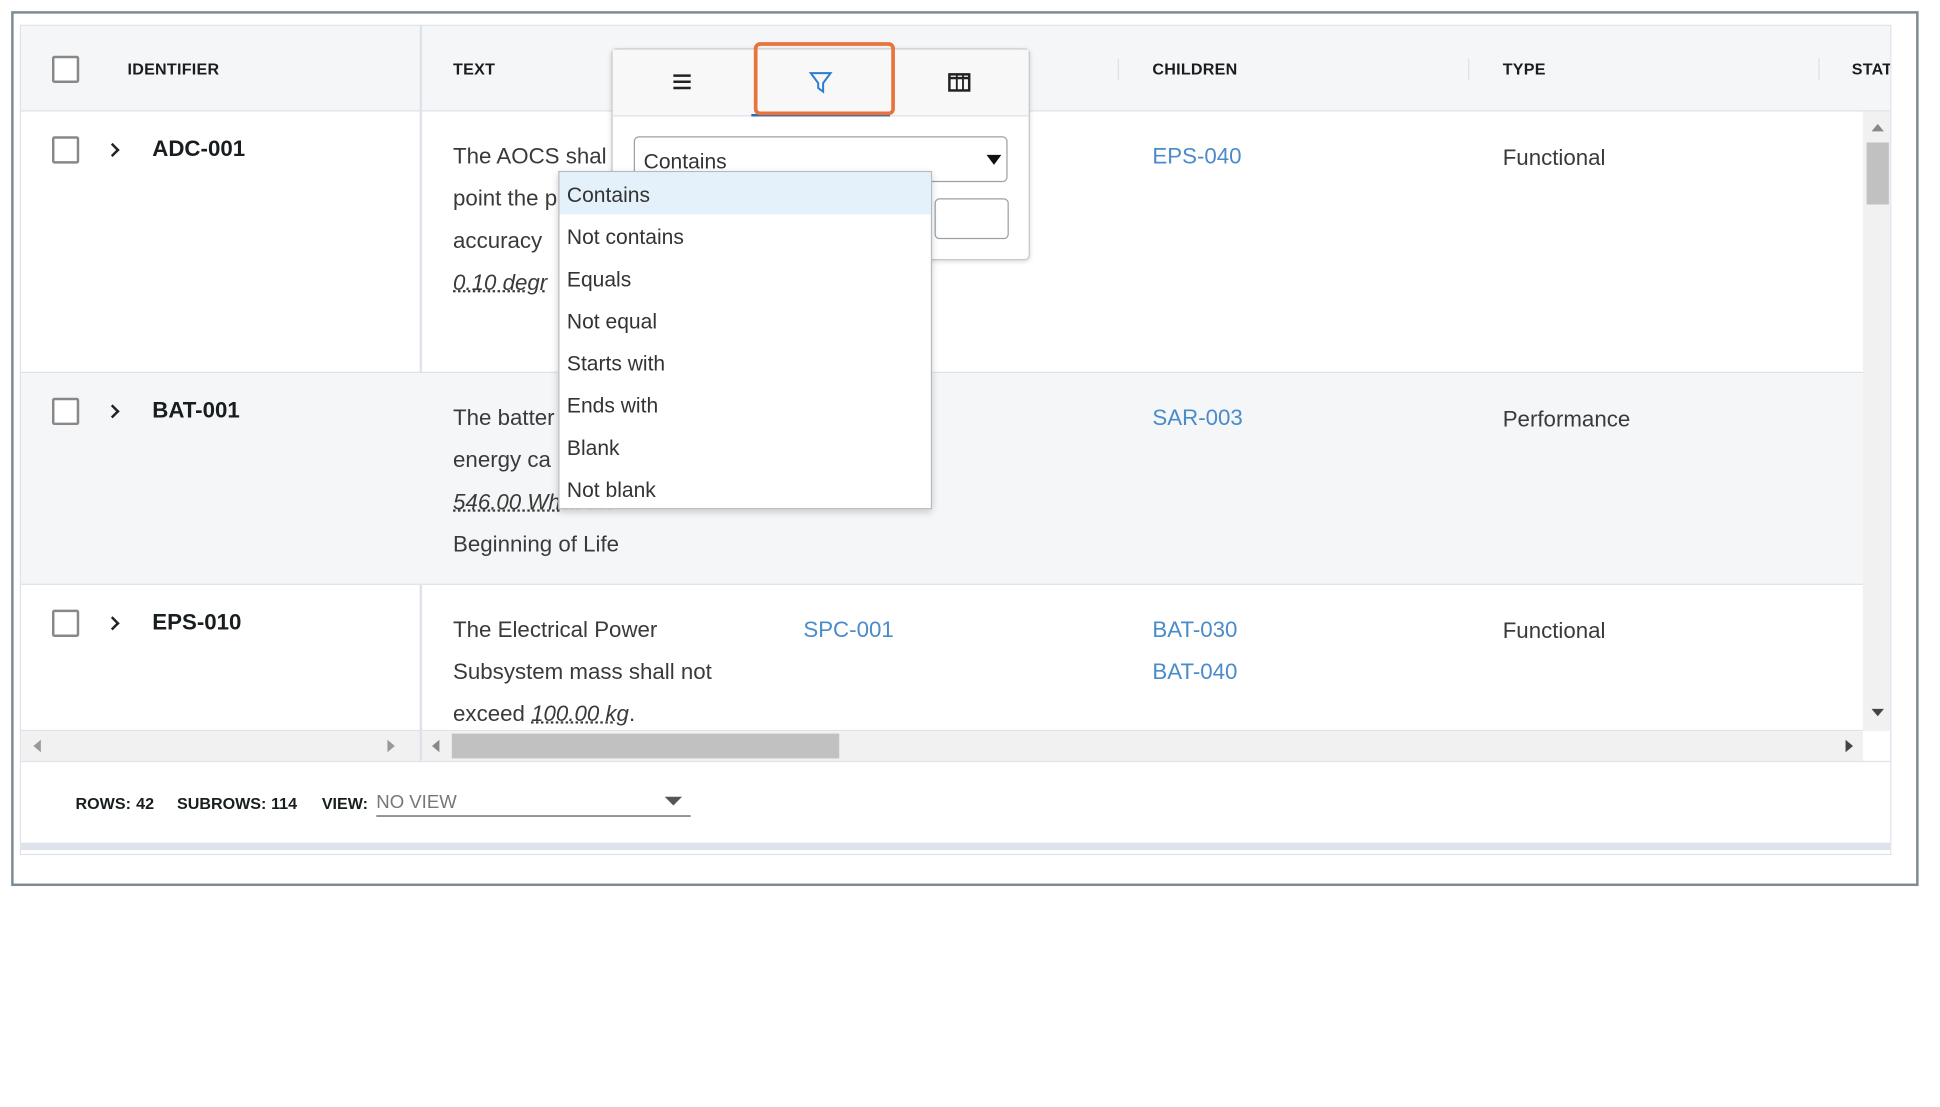 The image size is (1940, 1107). Describe the element at coordinates (222, 803) in the screenshot. I see `subrows-label: SUBROWS:` at that location.